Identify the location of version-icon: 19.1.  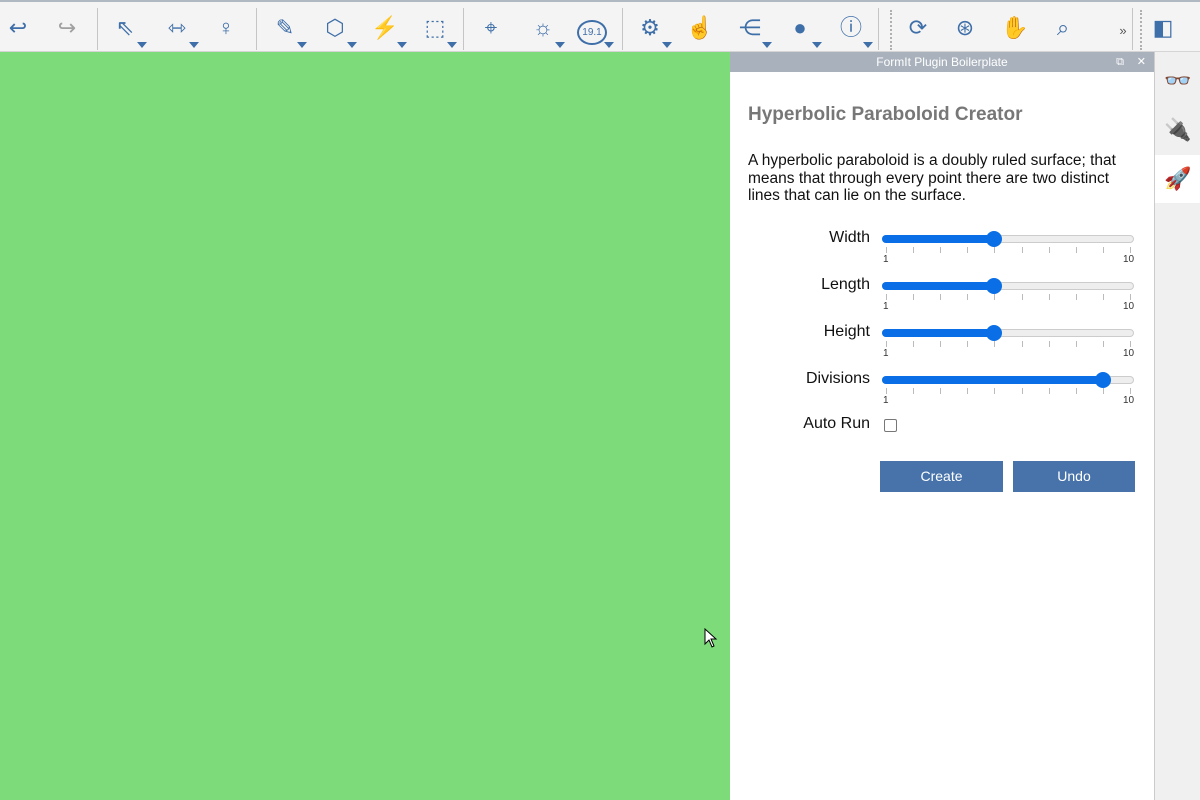
(594, 29).